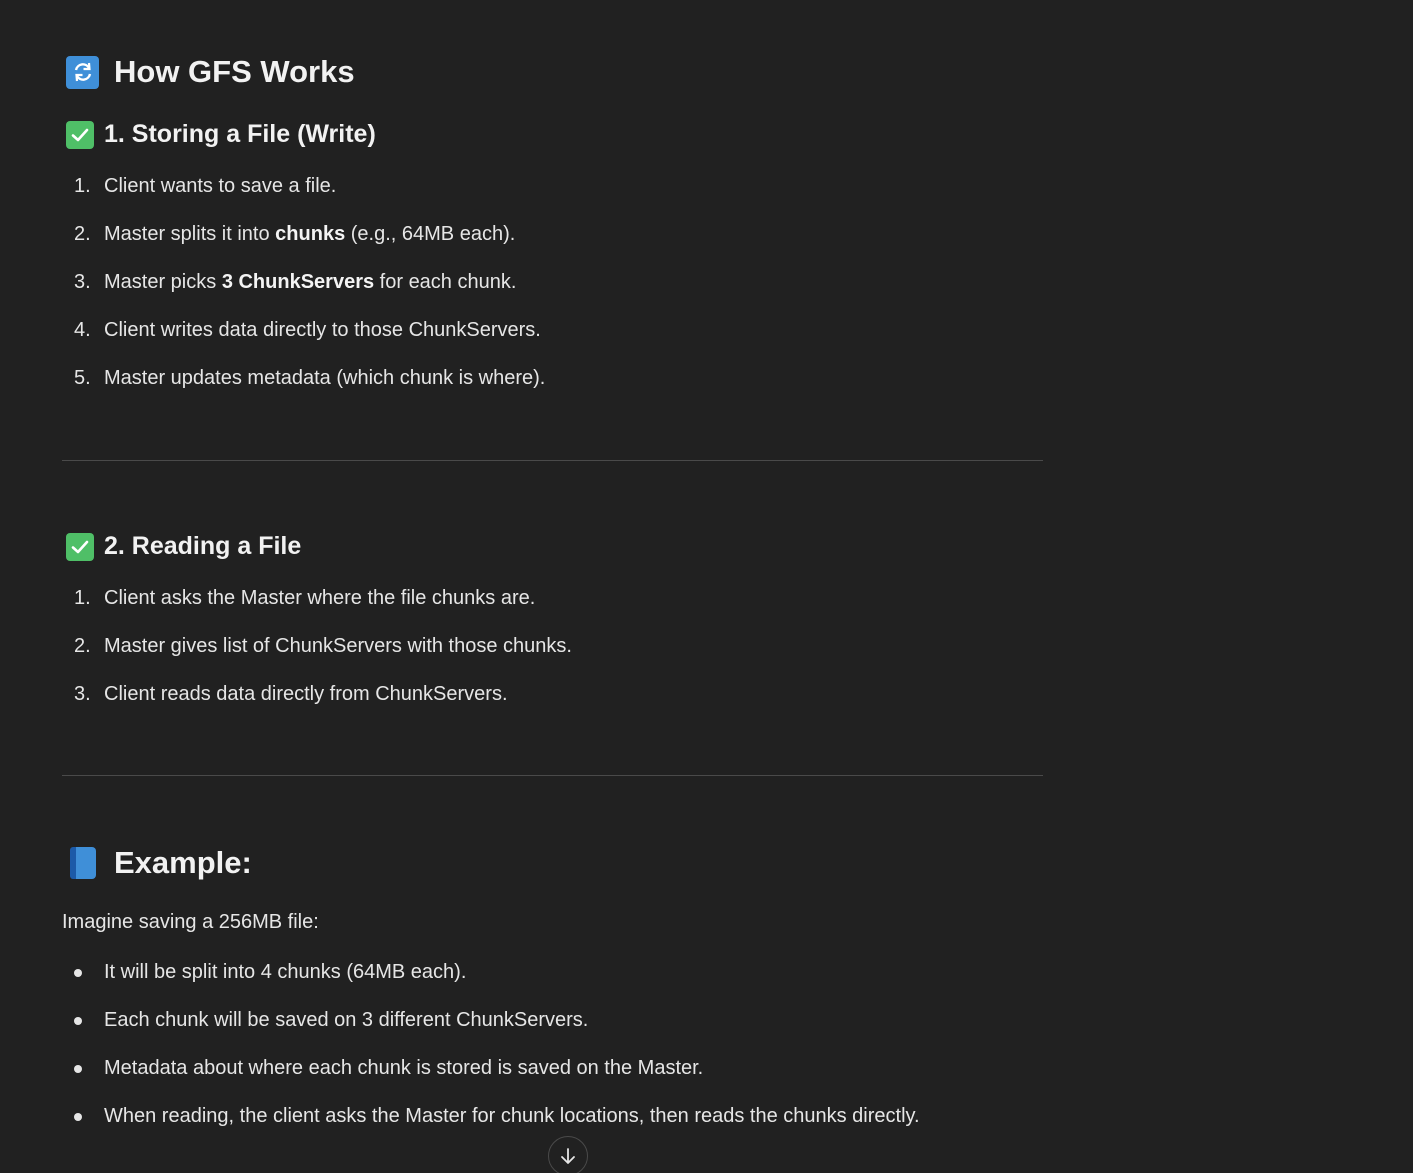 The image size is (1413, 1173). Describe the element at coordinates (190, 922) in the screenshot. I see `example-intro: Imagine saving a 256MB file:` at that location.